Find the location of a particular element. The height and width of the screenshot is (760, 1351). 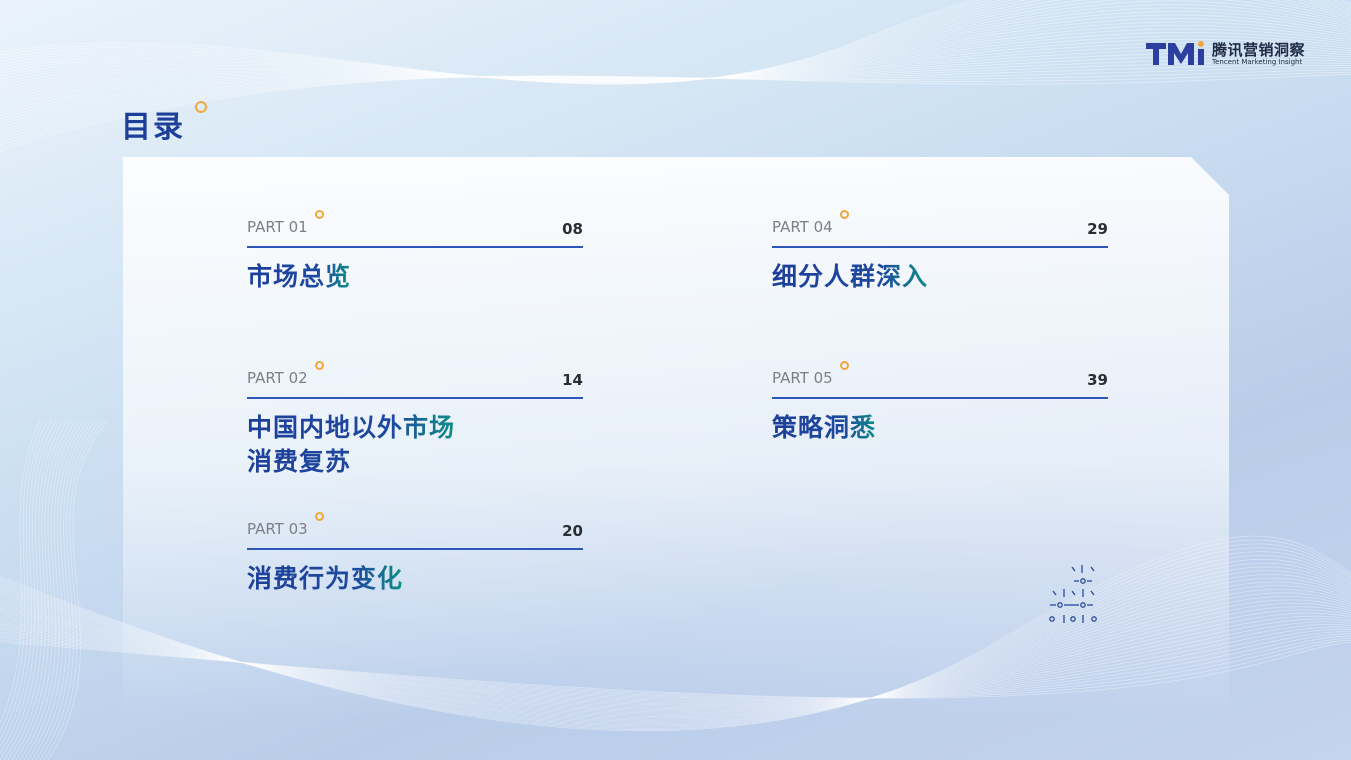

brand-name-en: Tencent Marketing Insight is located at coordinates (1257, 62).